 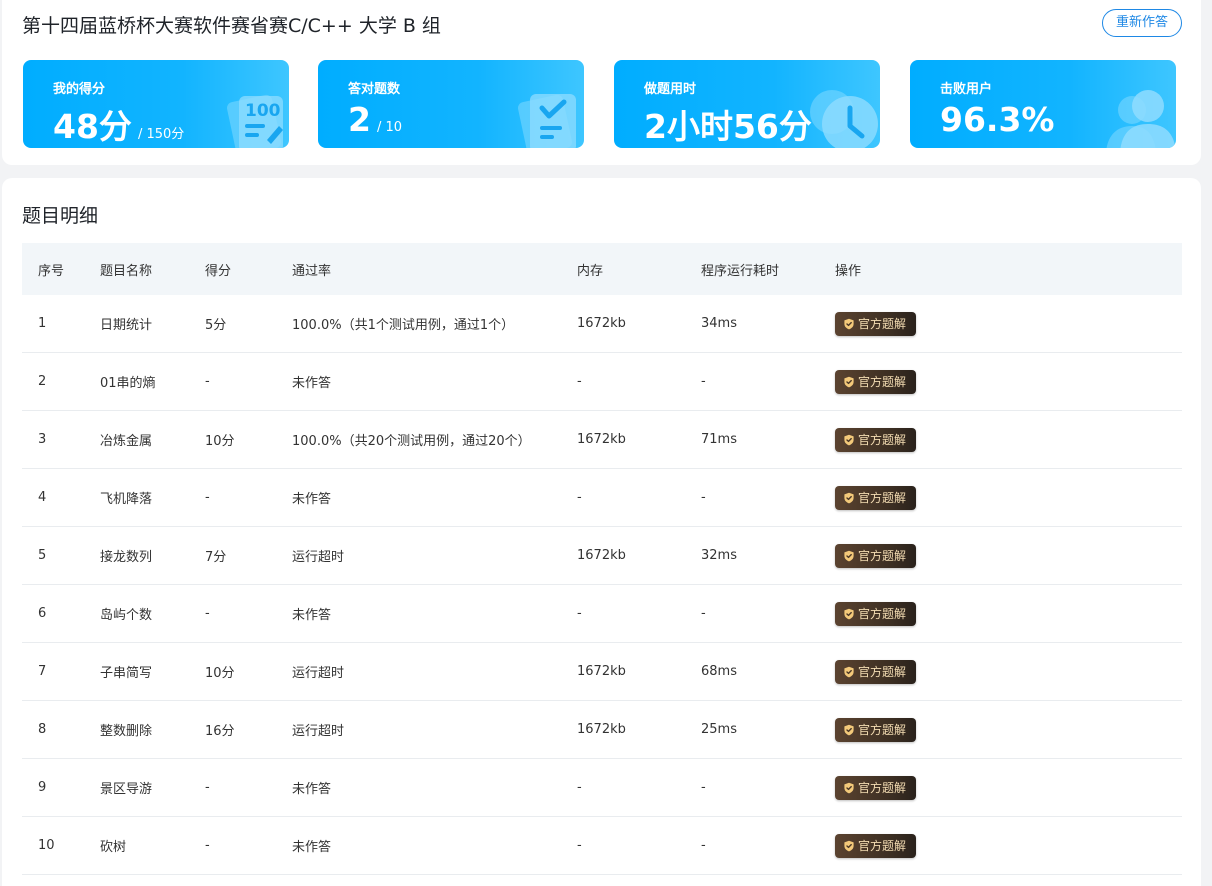 I want to click on col-runtime: 程序运行耗时, so click(x=740, y=271).